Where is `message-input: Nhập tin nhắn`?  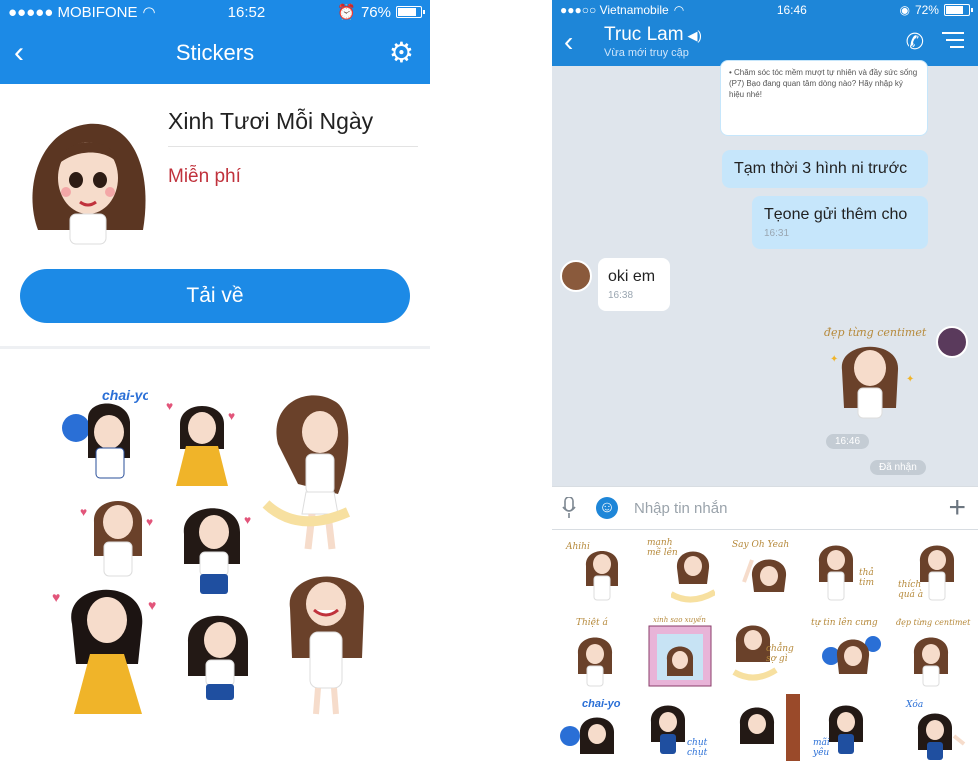
message-input: Nhập tin nhắn is located at coordinates (680, 508).